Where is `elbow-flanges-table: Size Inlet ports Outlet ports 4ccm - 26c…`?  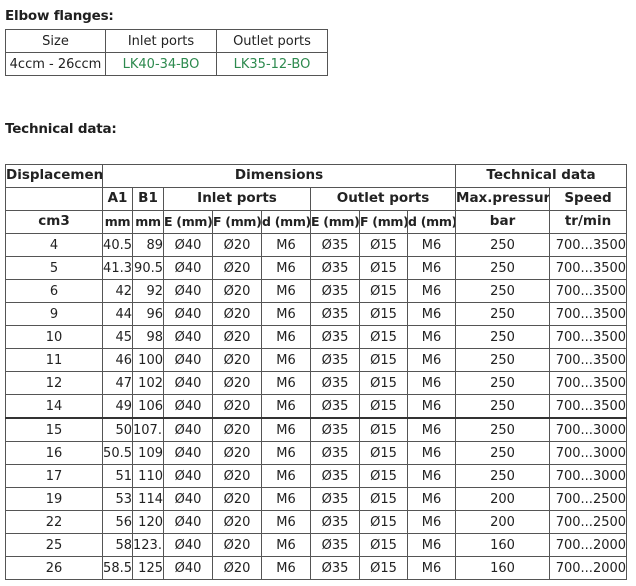 elbow-flanges-table: Size Inlet ports Outlet ports 4ccm - 26c… is located at coordinates (166, 52).